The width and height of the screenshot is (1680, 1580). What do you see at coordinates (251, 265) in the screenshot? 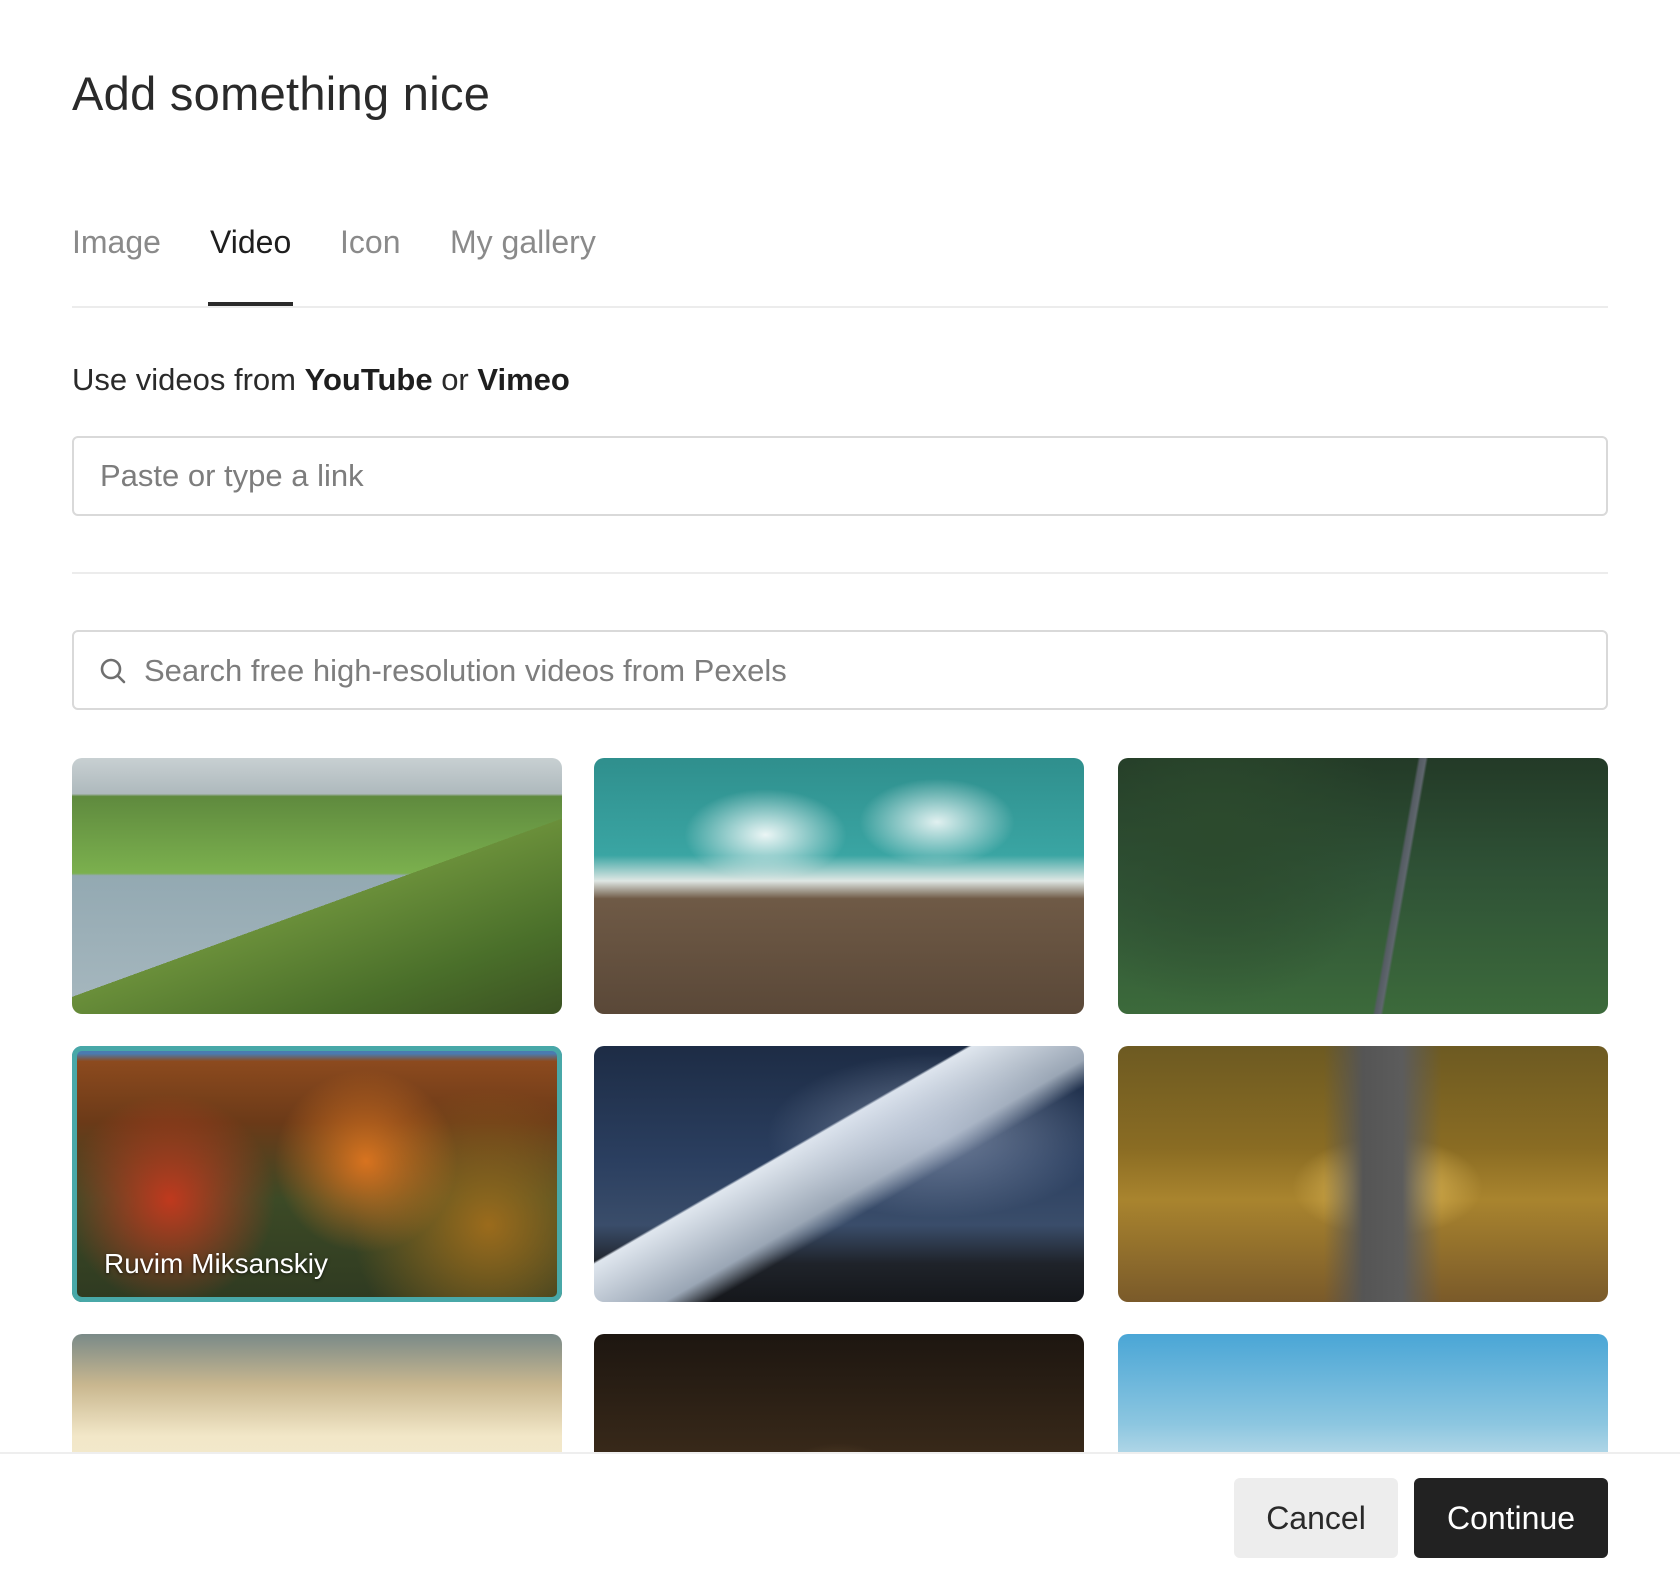
I see `tab-video: Video` at bounding box center [251, 265].